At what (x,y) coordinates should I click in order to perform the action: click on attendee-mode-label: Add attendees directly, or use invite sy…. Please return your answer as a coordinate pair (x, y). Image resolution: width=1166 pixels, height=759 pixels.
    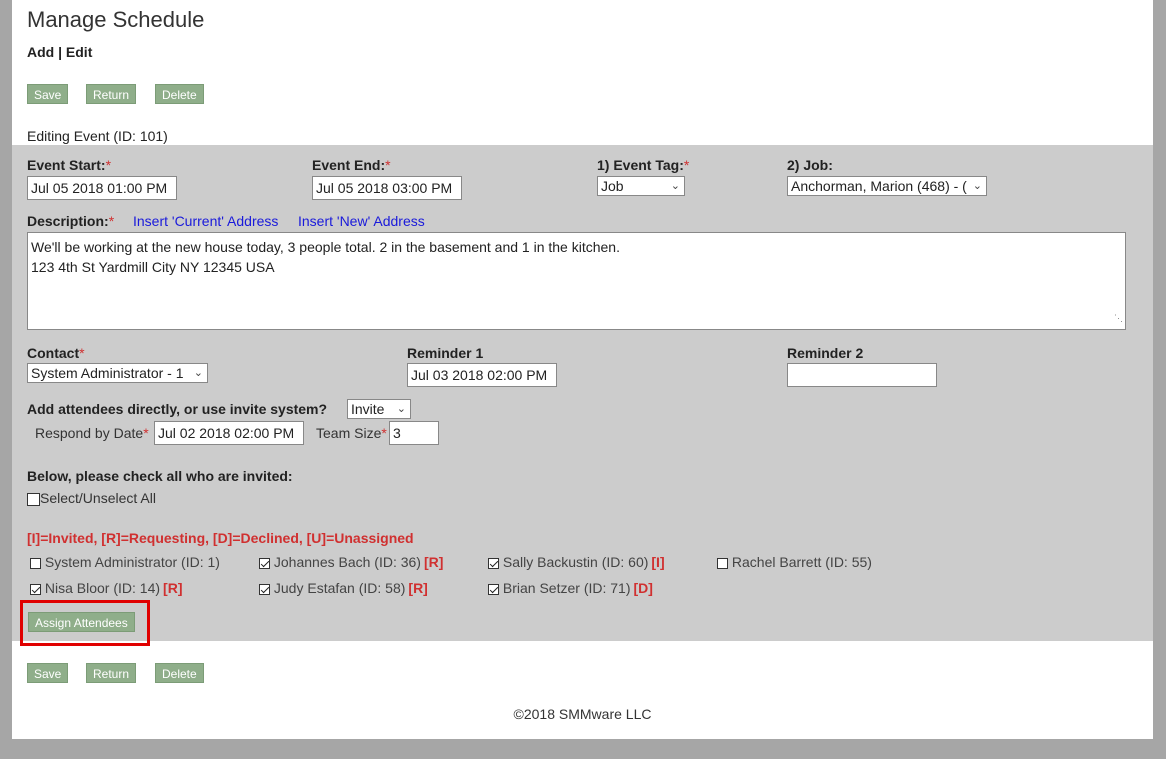
    Looking at the image, I should click on (177, 409).